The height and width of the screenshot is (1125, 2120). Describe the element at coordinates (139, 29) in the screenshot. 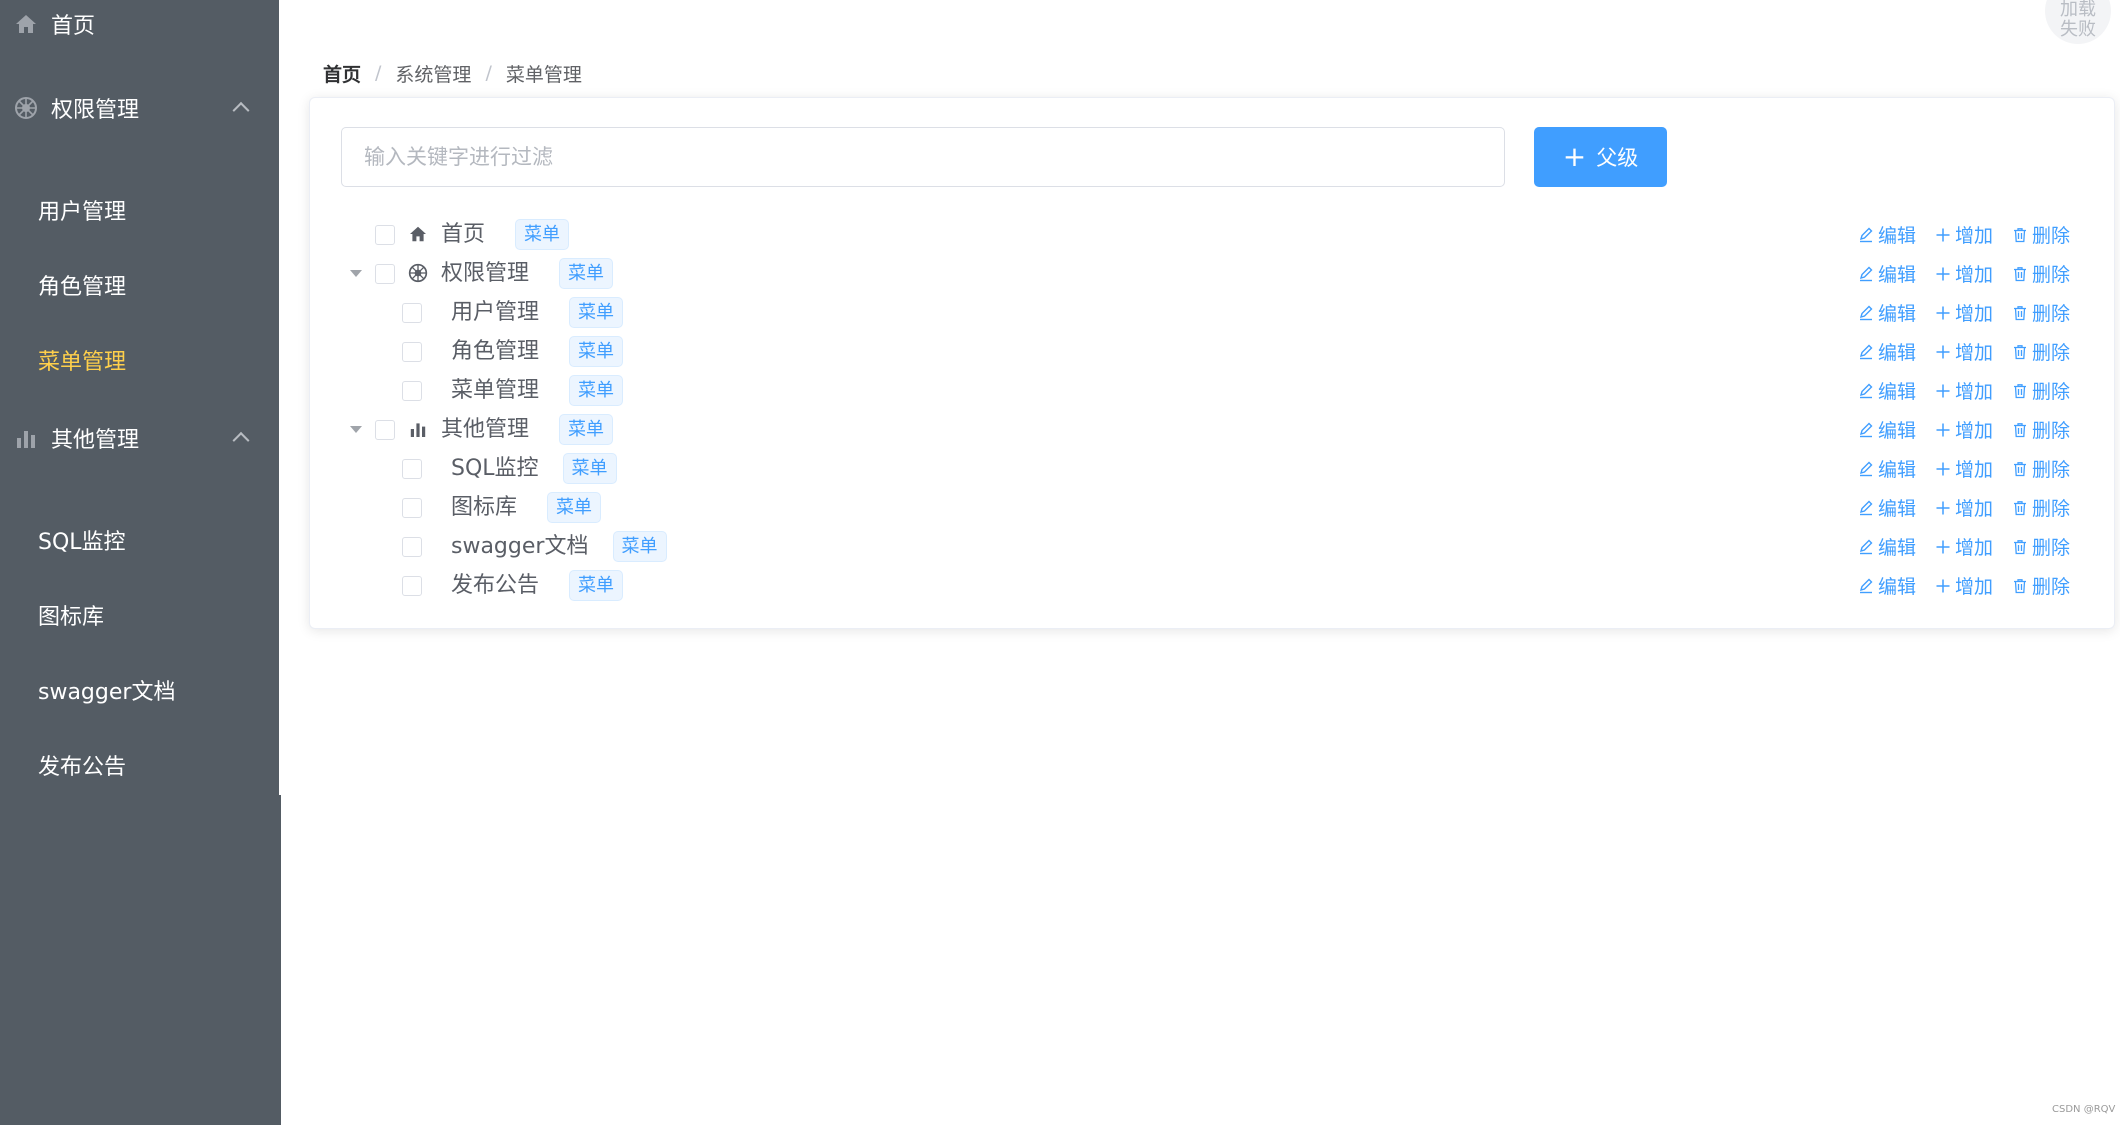

I see `sidebar-item-home: 首页` at that location.